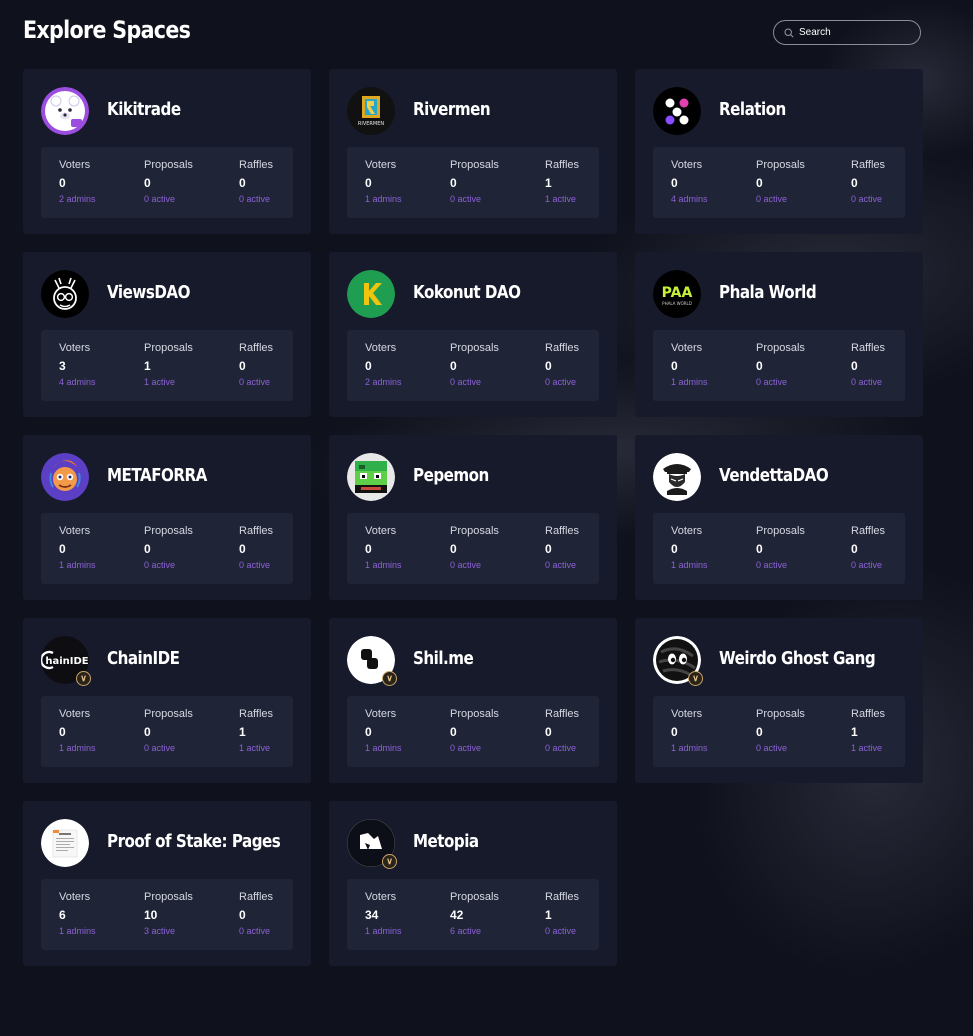  What do you see at coordinates (160, 931) in the screenshot?
I see `proposals-sublabel: 3 active` at bounding box center [160, 931].